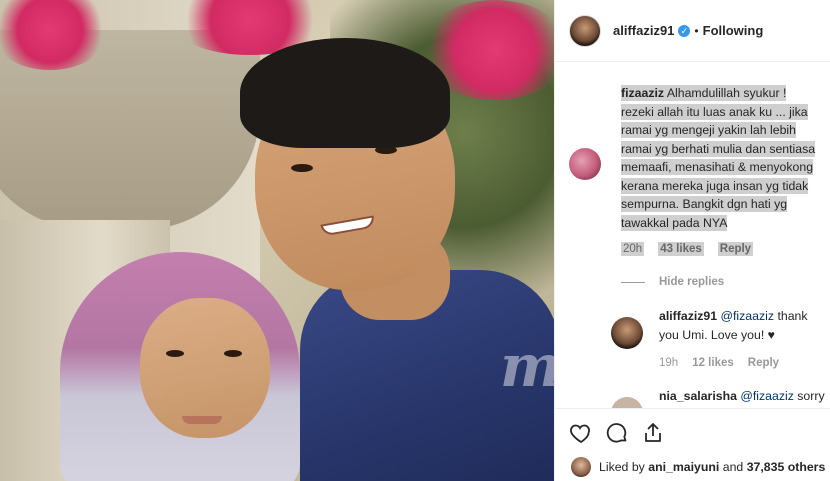  What do you see at coordinates (653, 433) in the screenshot?
I see `share-icon` at bounding box center [653, 433].